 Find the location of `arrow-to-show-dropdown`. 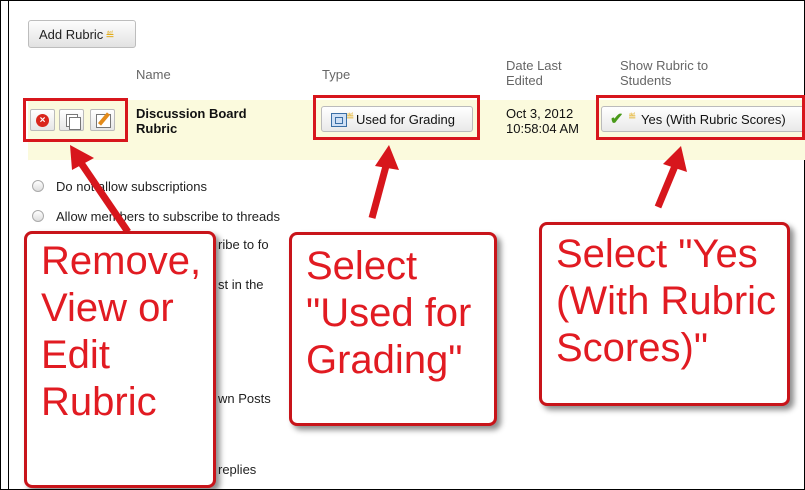

arrow-to-show-dropdown is located at coordinates (666, 186).